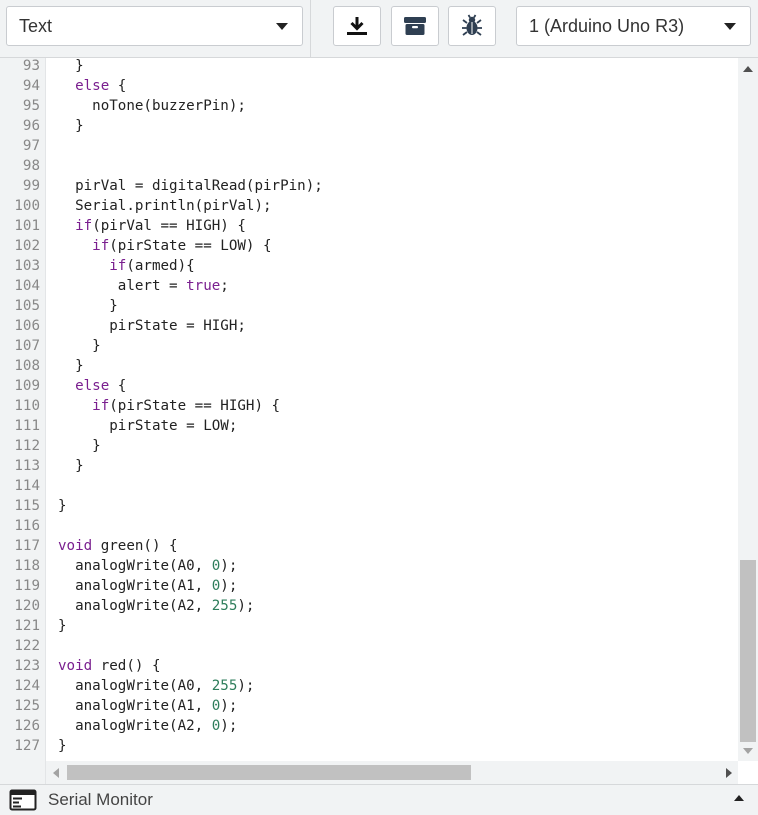 This screenshot has width=758, height=815. I want to click on code-token: (pirState == LOW) {, so click(190, 246).